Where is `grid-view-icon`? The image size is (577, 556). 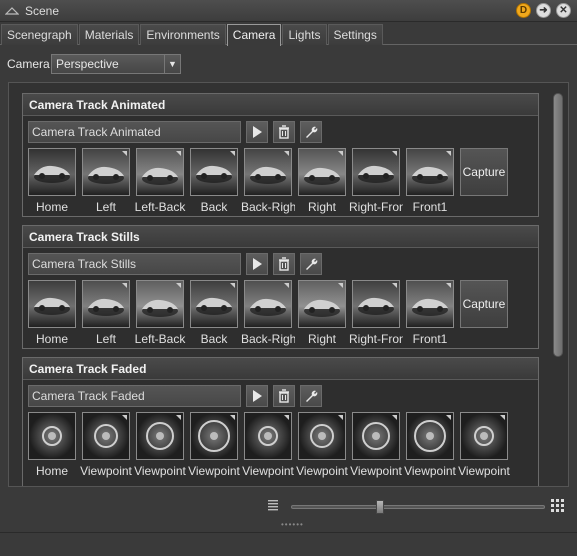
grid-view-icon is located at coordinates (558, 506).